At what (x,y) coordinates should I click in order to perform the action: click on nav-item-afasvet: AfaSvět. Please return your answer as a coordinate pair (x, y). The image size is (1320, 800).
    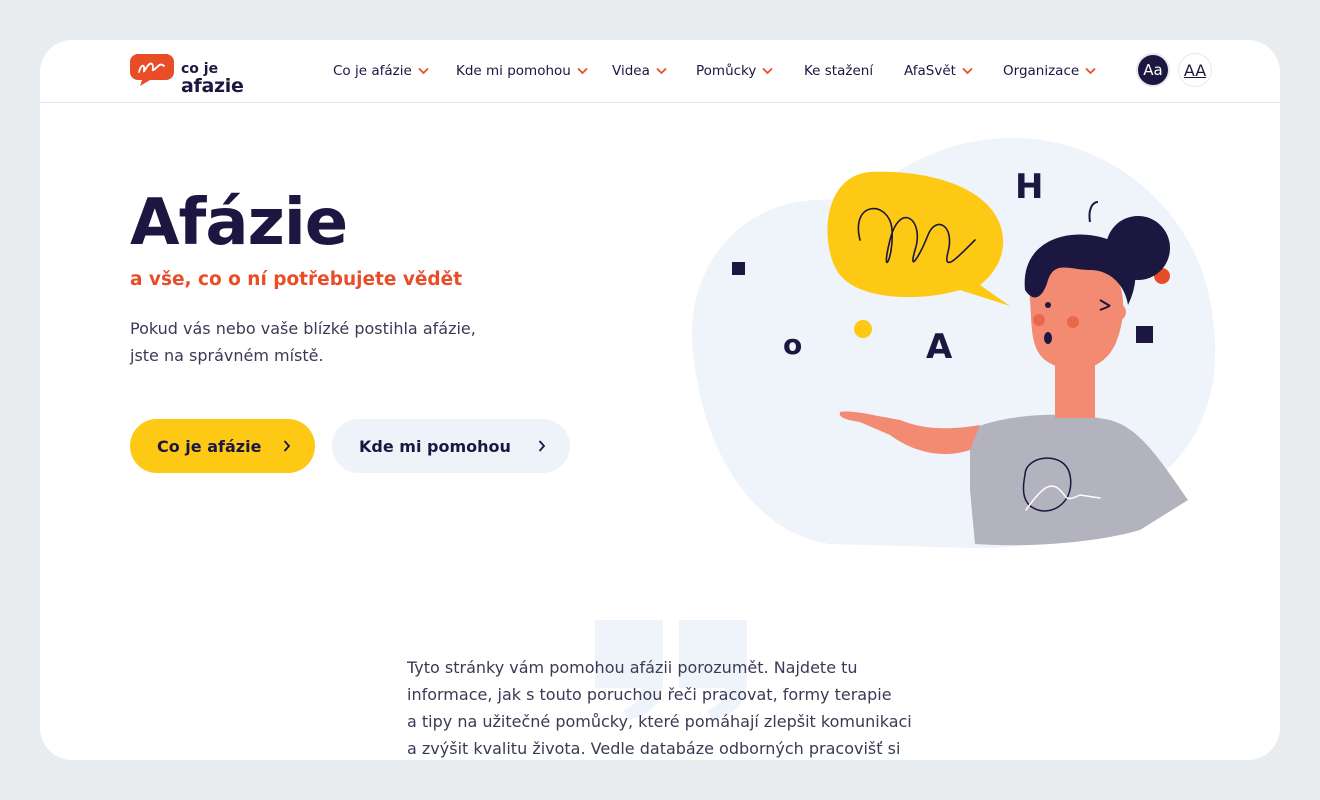
    Looking at the image, I should click on (938, 71).